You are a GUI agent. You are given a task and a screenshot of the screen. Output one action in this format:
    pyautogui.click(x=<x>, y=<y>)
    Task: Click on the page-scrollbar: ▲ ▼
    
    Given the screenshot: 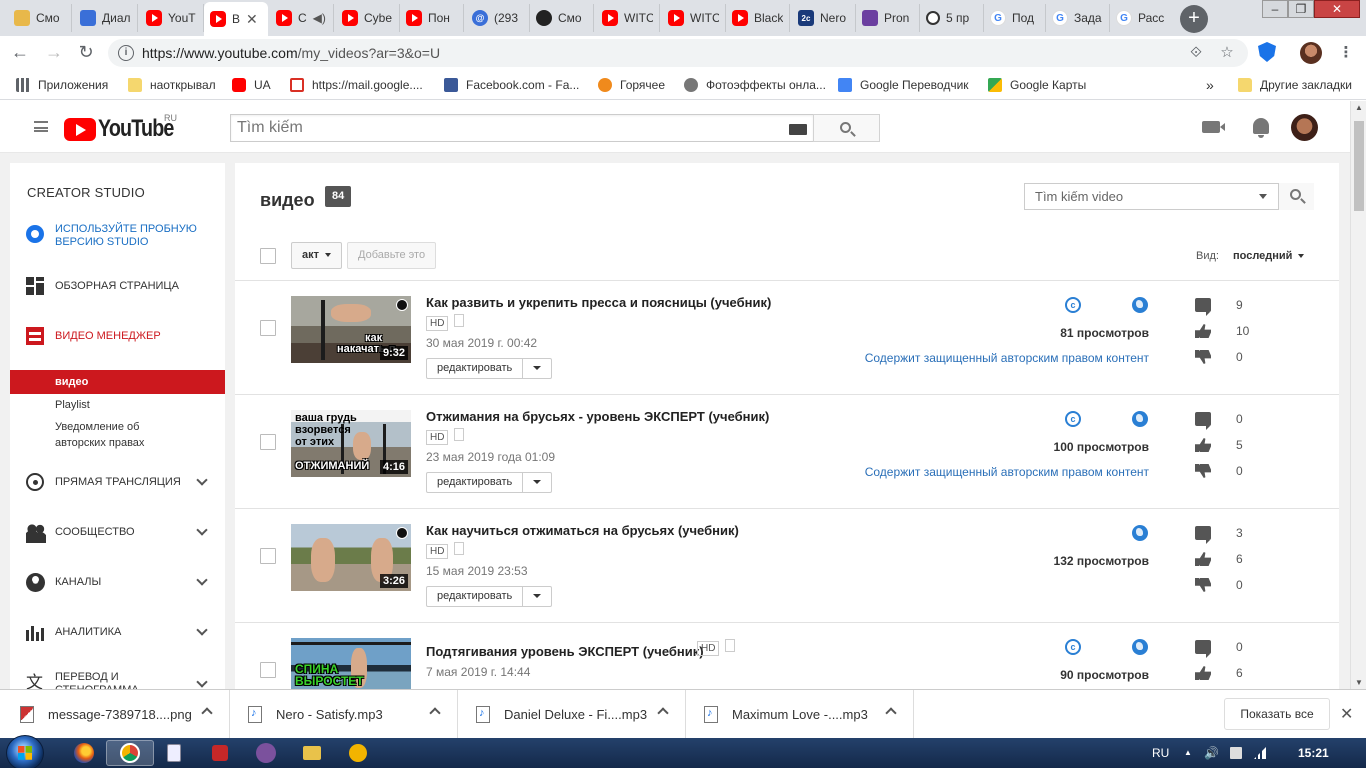 What is the action you would take?
    pyautogui.click(x=1358, y=395)
    